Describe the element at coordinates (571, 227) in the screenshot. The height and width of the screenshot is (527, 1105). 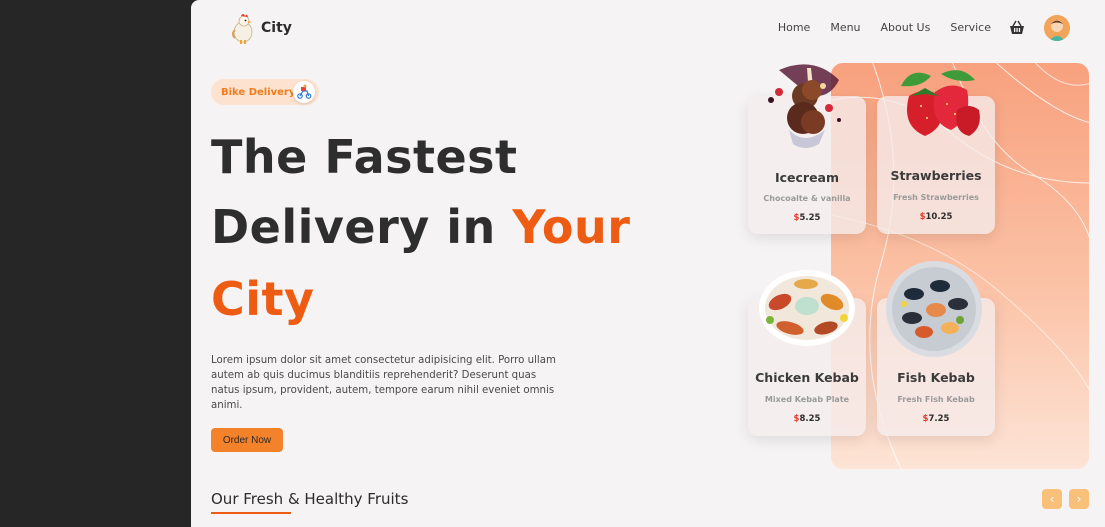
I see `hero-title-accent: Your` at that location.